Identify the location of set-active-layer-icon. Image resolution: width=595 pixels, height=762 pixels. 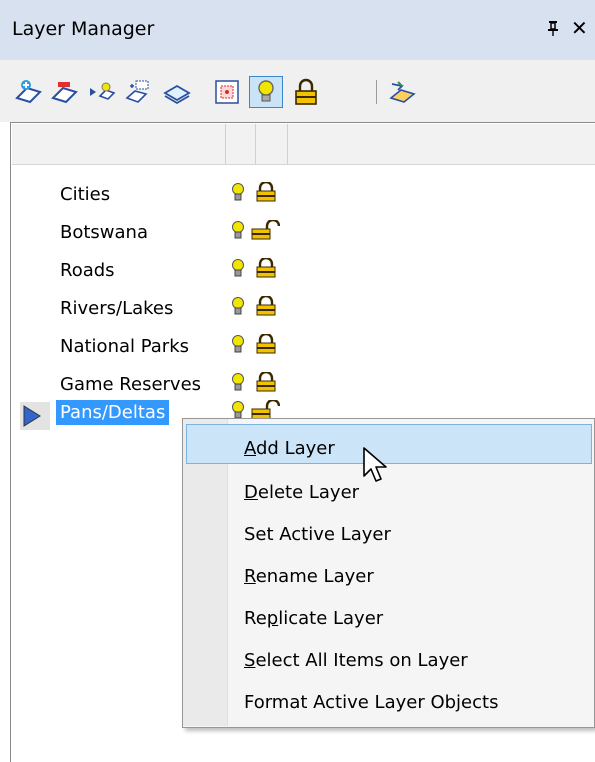
(102, 92).